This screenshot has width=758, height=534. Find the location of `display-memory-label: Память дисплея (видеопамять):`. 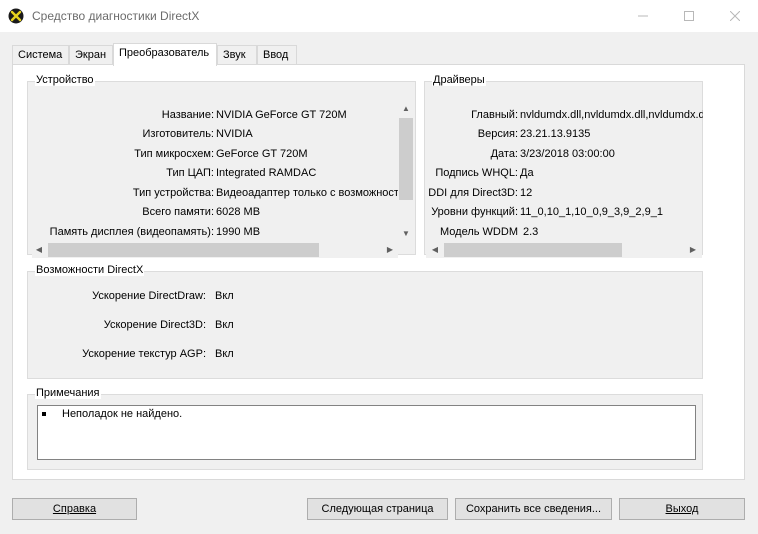

display-memory-label: Память дисплея (видеопамять): is located at coordinates (131, 232).